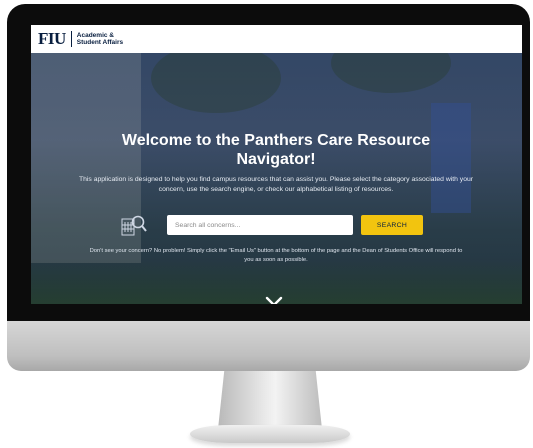 The height and width of the screenshot is (448, 533). I want to click on logo-text: Academic & Student Affairs, so click(100, 39).